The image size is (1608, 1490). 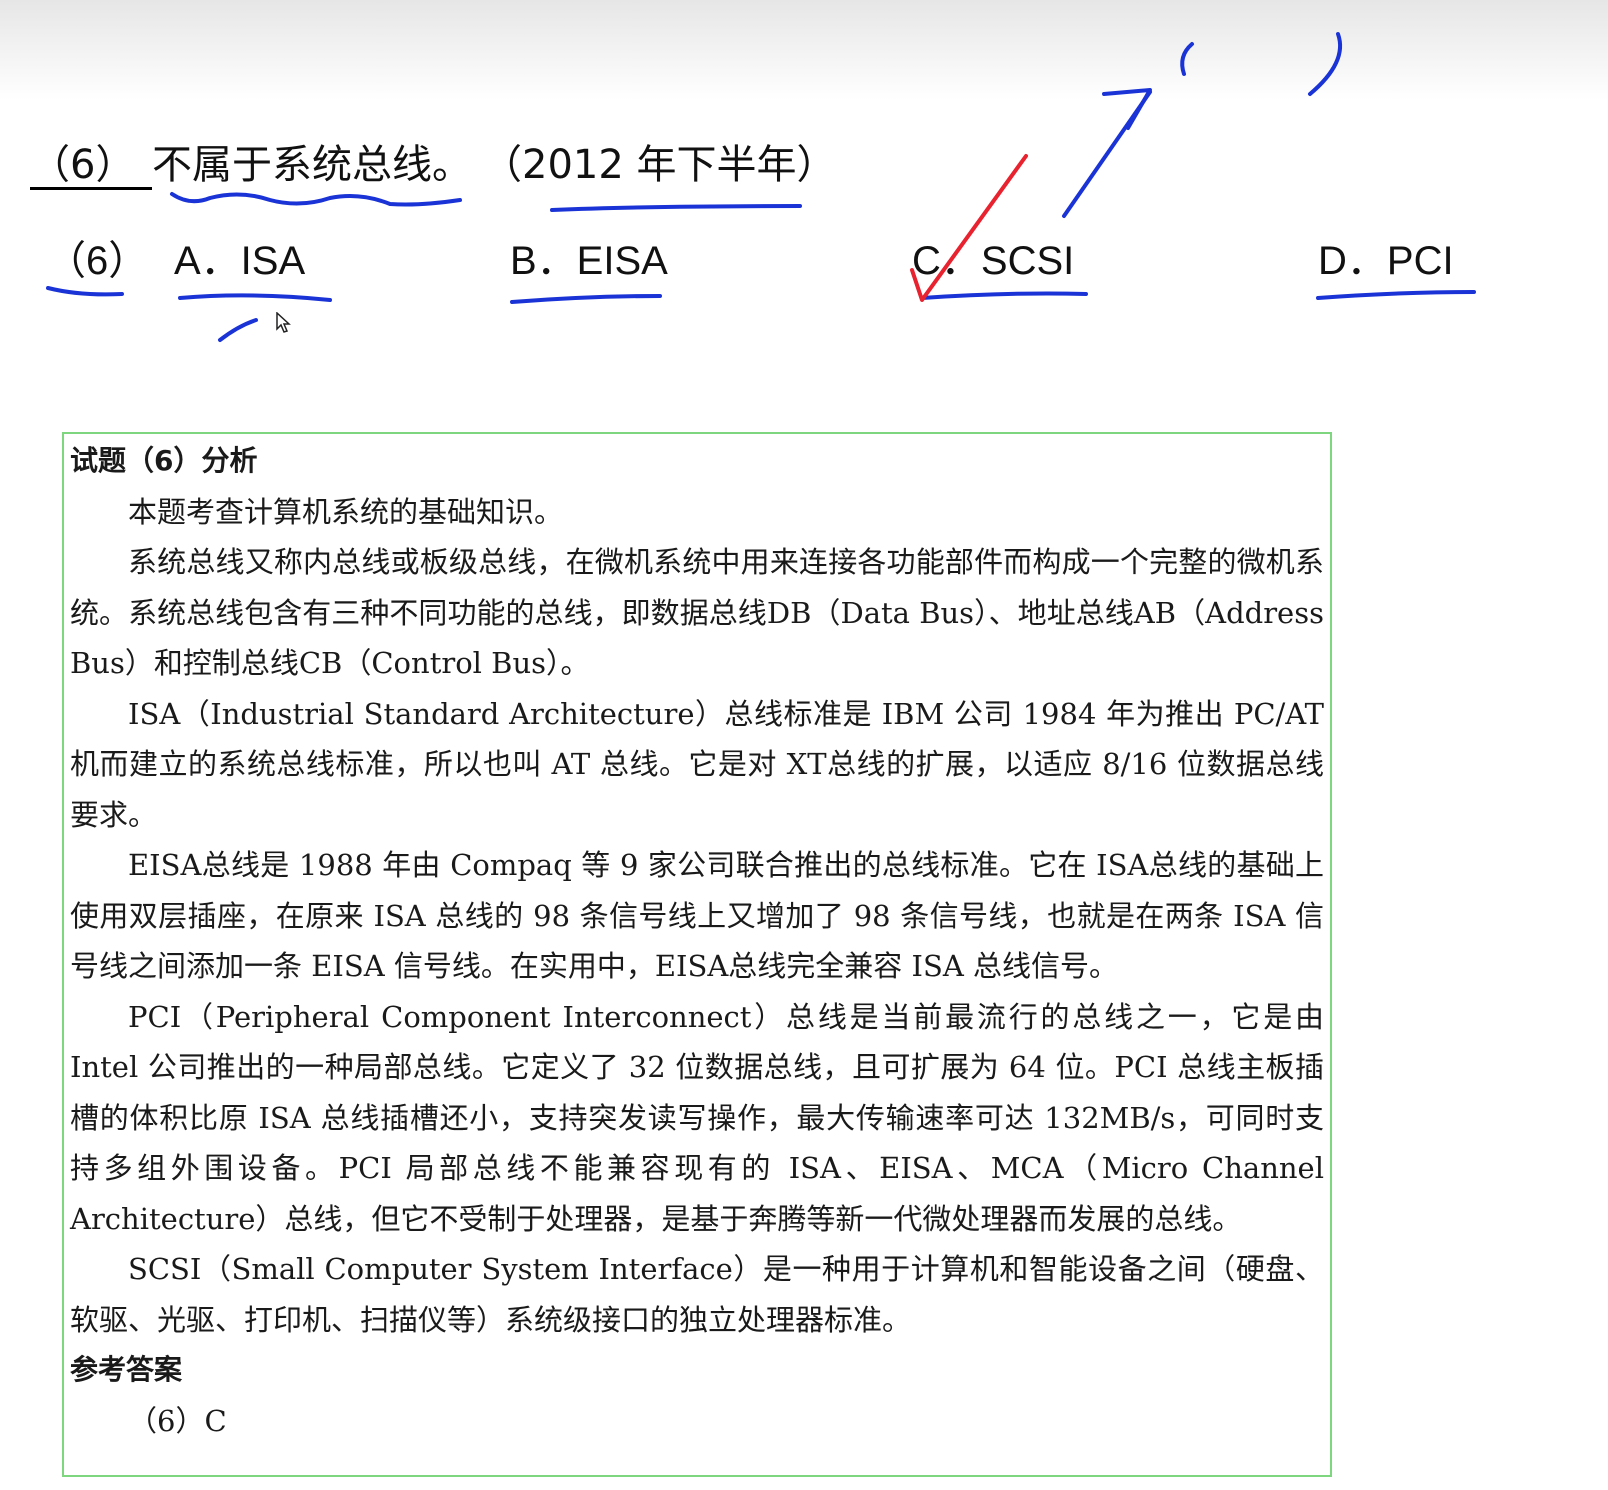 I want to click on underline-option-a, so click(x=255, y=297).